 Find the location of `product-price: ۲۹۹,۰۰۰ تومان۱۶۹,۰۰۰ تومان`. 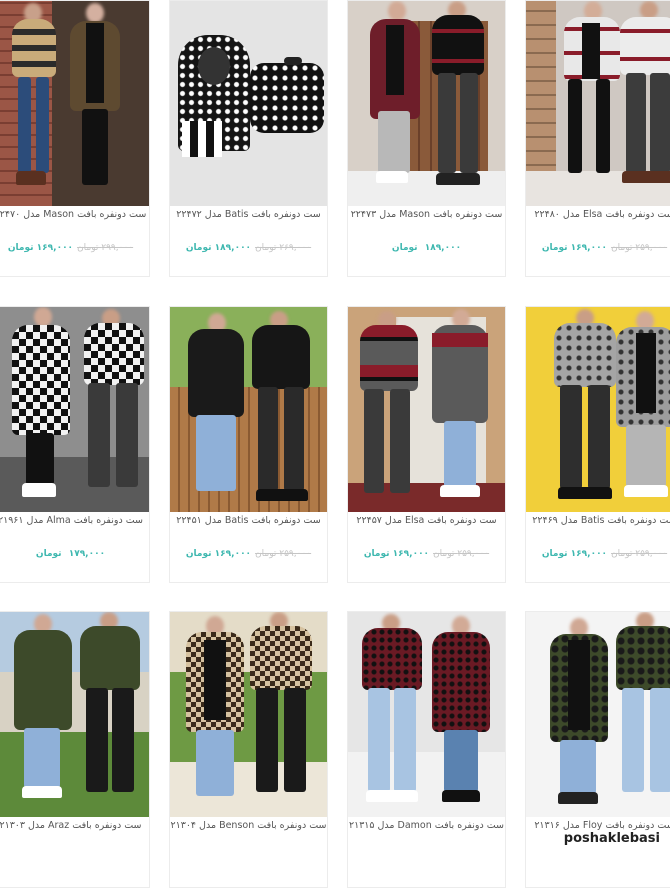

product-price: ۲۹۹,۰۰۰ تومان۱۶۹,۰۰۰ تومان is located at coordinates (74, 251).